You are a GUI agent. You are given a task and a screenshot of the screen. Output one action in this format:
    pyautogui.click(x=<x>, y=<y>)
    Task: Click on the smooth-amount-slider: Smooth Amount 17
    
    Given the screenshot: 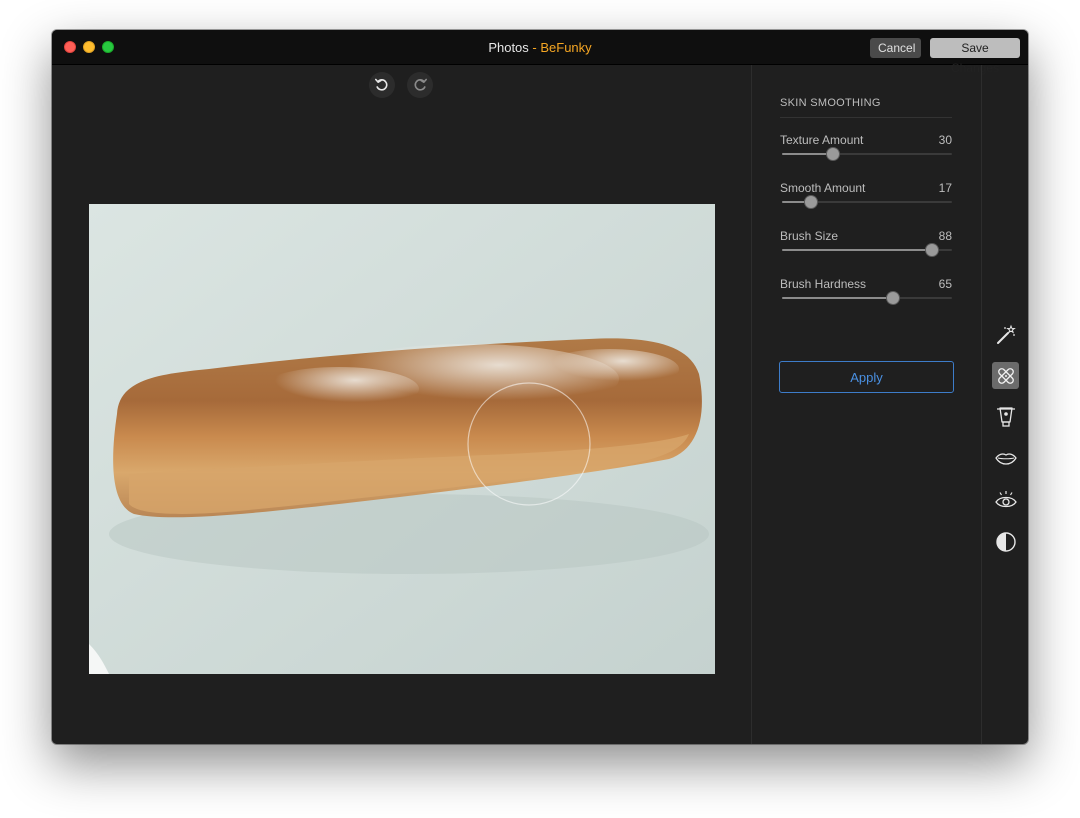 What is the action you would take?
    pyautogui.click(x=866, y=201)
    